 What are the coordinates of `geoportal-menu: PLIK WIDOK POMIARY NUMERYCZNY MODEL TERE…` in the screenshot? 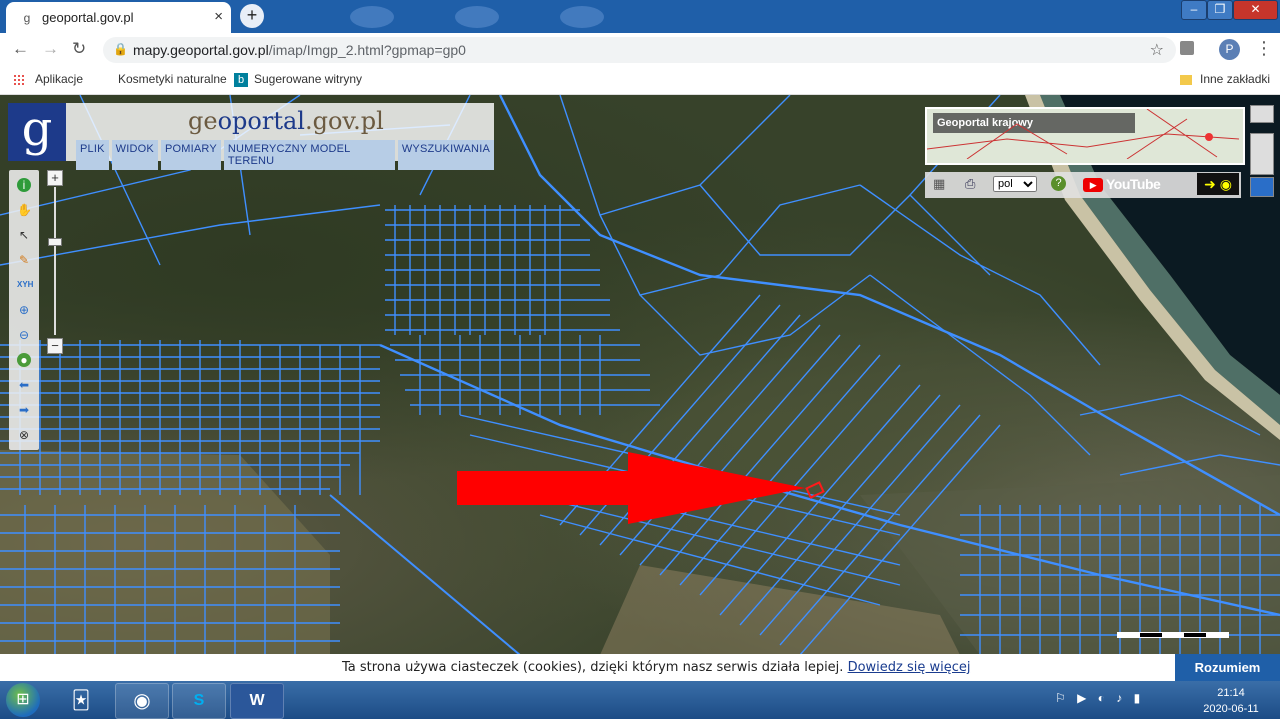 It's located at (285, 155).